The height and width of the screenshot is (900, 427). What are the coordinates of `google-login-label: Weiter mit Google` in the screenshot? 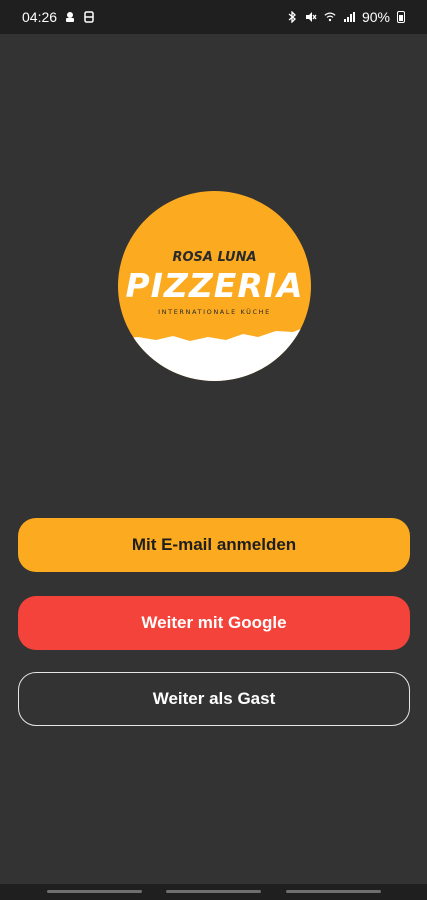 It's located at (214, 622).